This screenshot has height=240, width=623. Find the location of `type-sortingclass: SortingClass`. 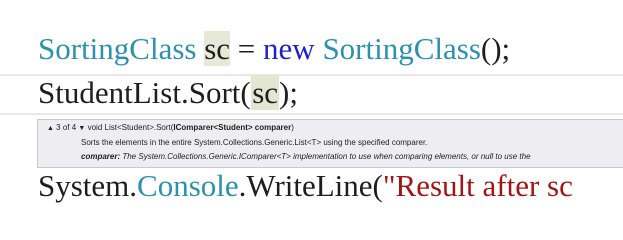

type-sortingclass: SortingClass is located at coordinates (117, 48).